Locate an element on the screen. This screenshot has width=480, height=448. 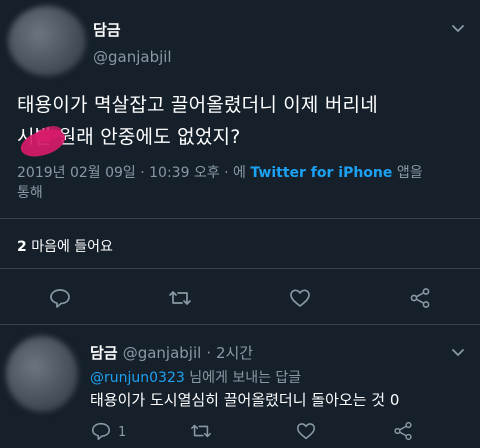
source-link: Twitter for iPhone is located at coordinates (321, 173).